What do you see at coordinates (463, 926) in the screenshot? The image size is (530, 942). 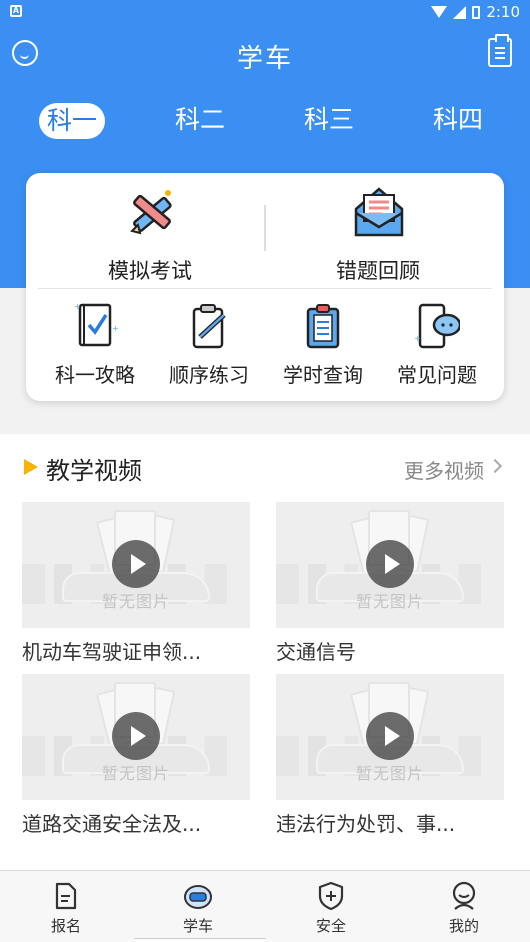 I see `nav-label: 我的` at bounding box center [463, 926].